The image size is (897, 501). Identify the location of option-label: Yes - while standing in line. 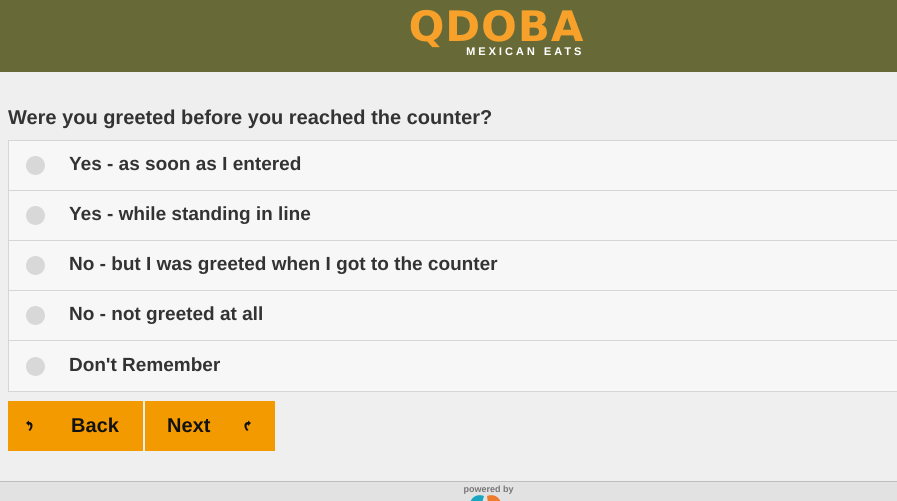
(190, 215).